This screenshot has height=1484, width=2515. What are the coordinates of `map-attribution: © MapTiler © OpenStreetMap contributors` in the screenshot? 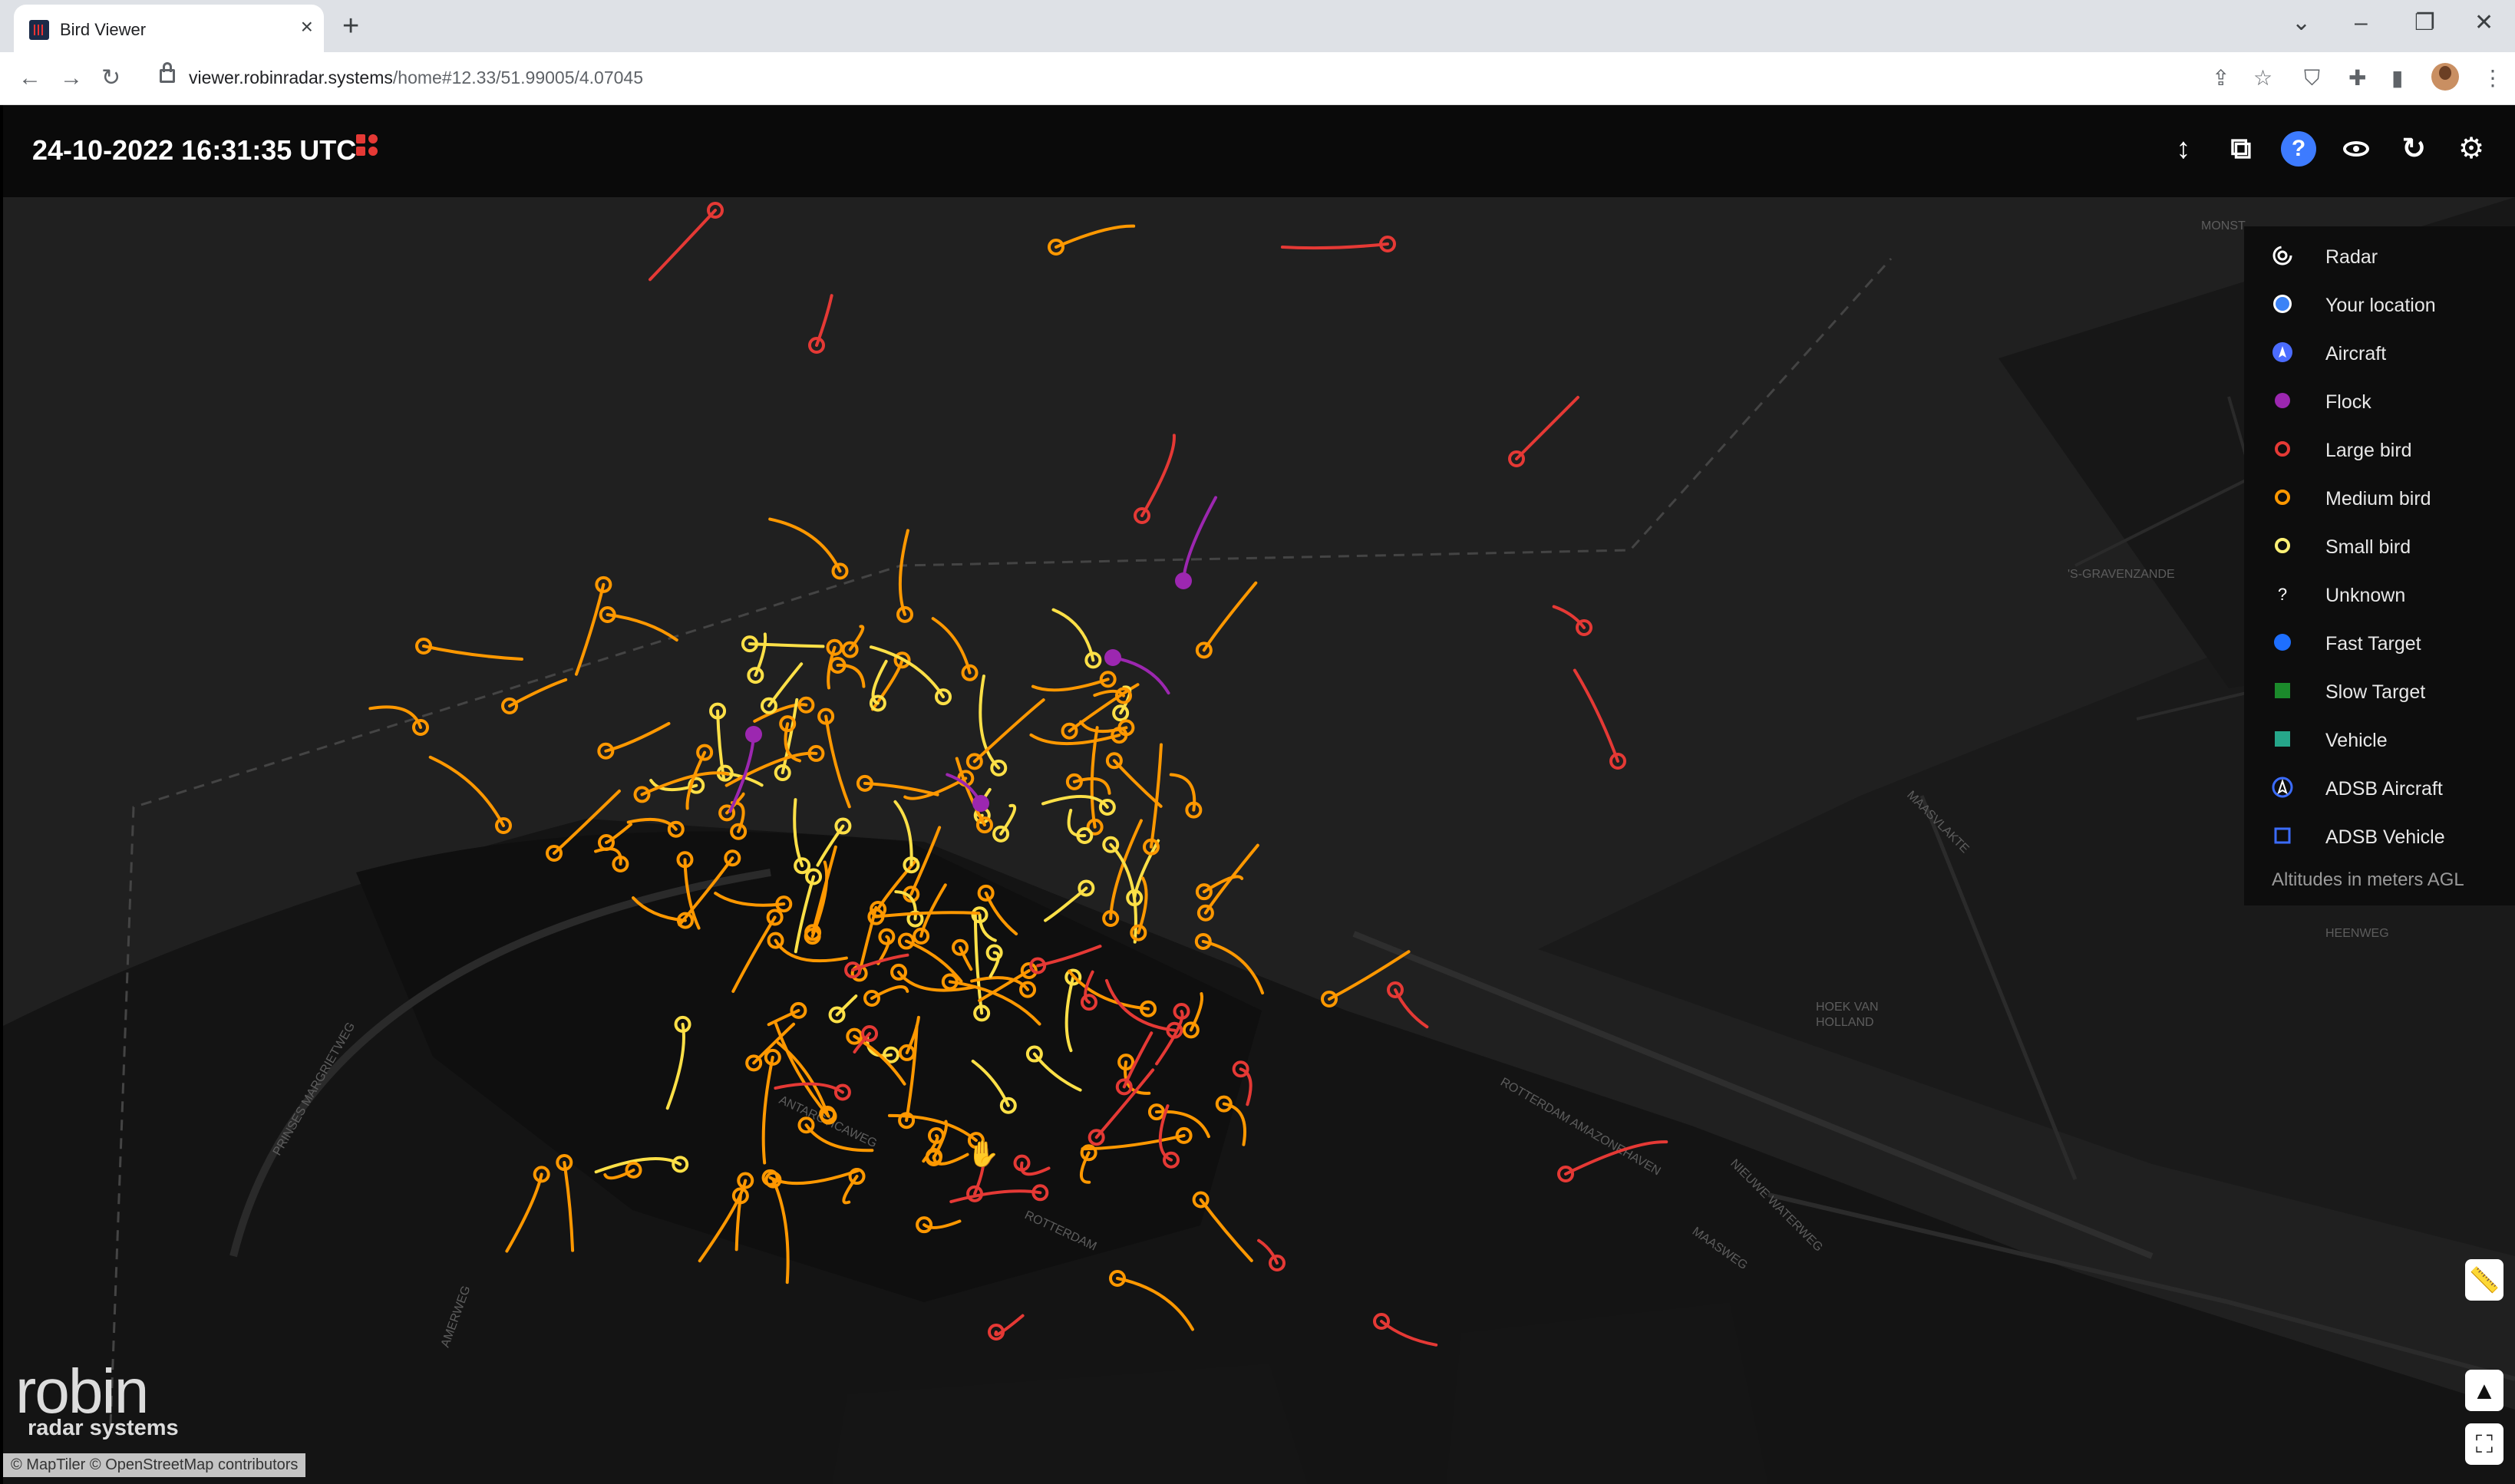 It's located at (154, 1465).